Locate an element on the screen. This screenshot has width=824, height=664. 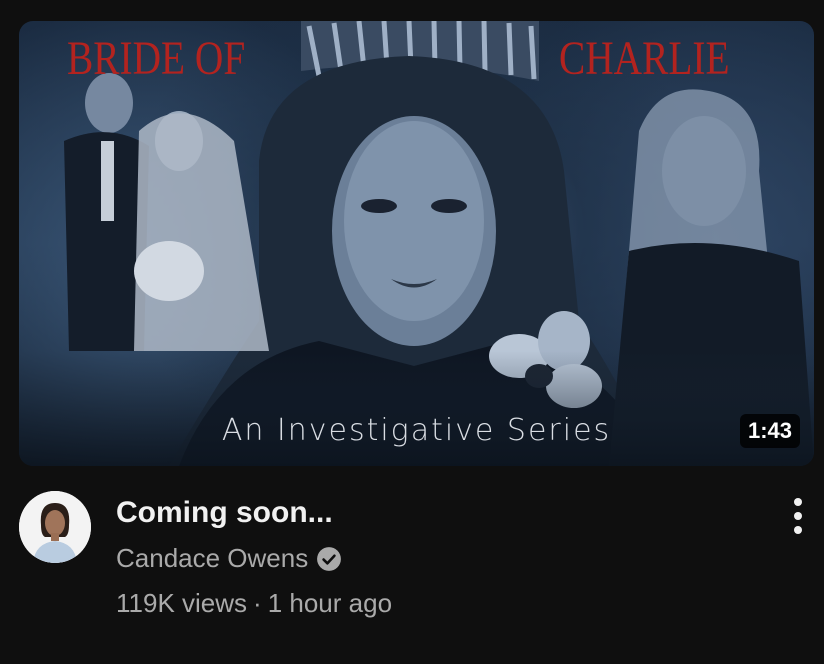
thumbnail-title-left: BRIDE OF is located at coordinates (156, 58).